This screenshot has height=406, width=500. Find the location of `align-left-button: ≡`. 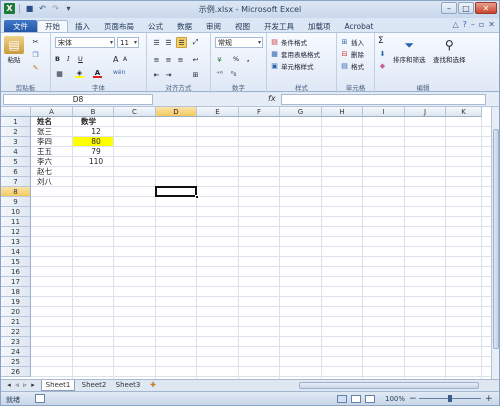

align-left-button: ≡ is located at coordinates (156, 59).